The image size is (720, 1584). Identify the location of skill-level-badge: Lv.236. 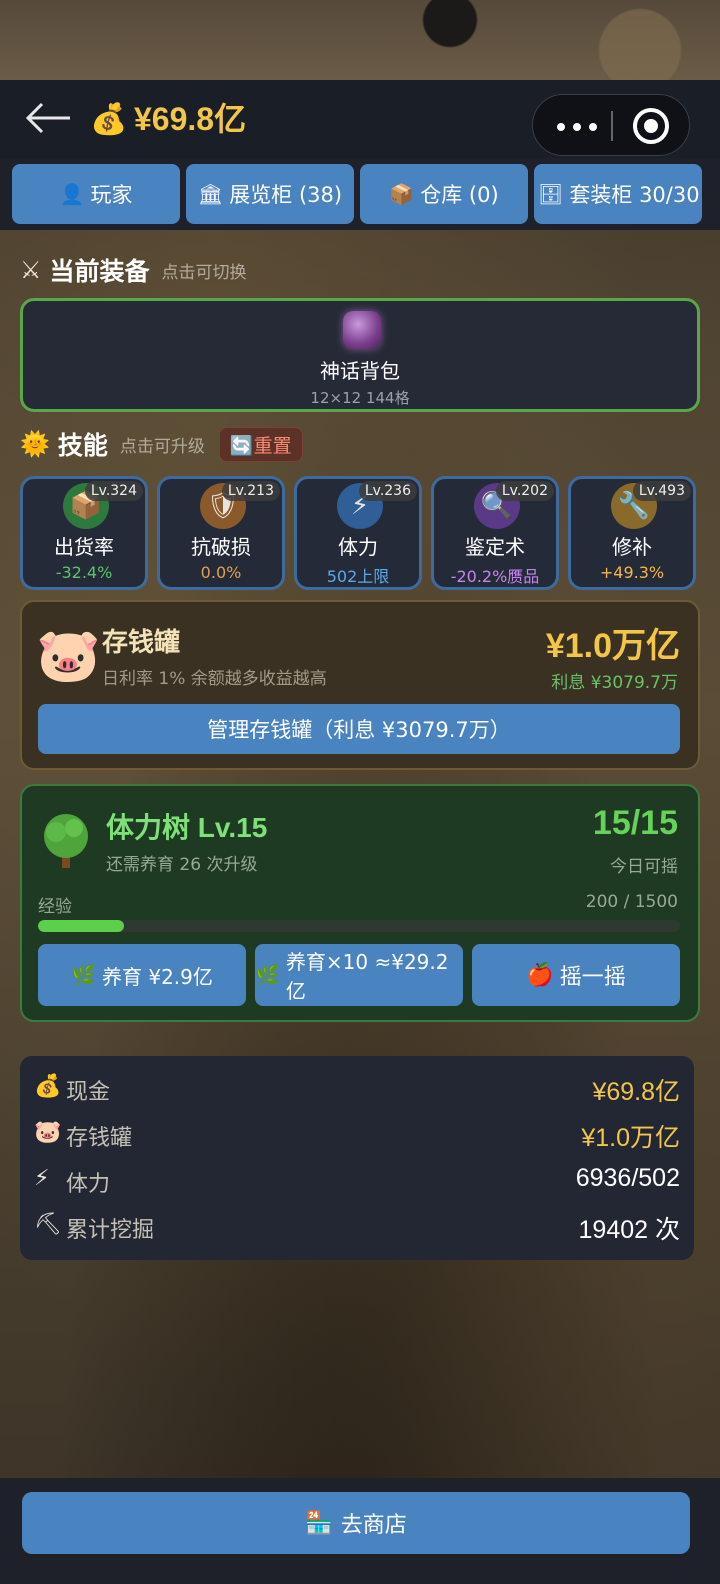
(387, 491).